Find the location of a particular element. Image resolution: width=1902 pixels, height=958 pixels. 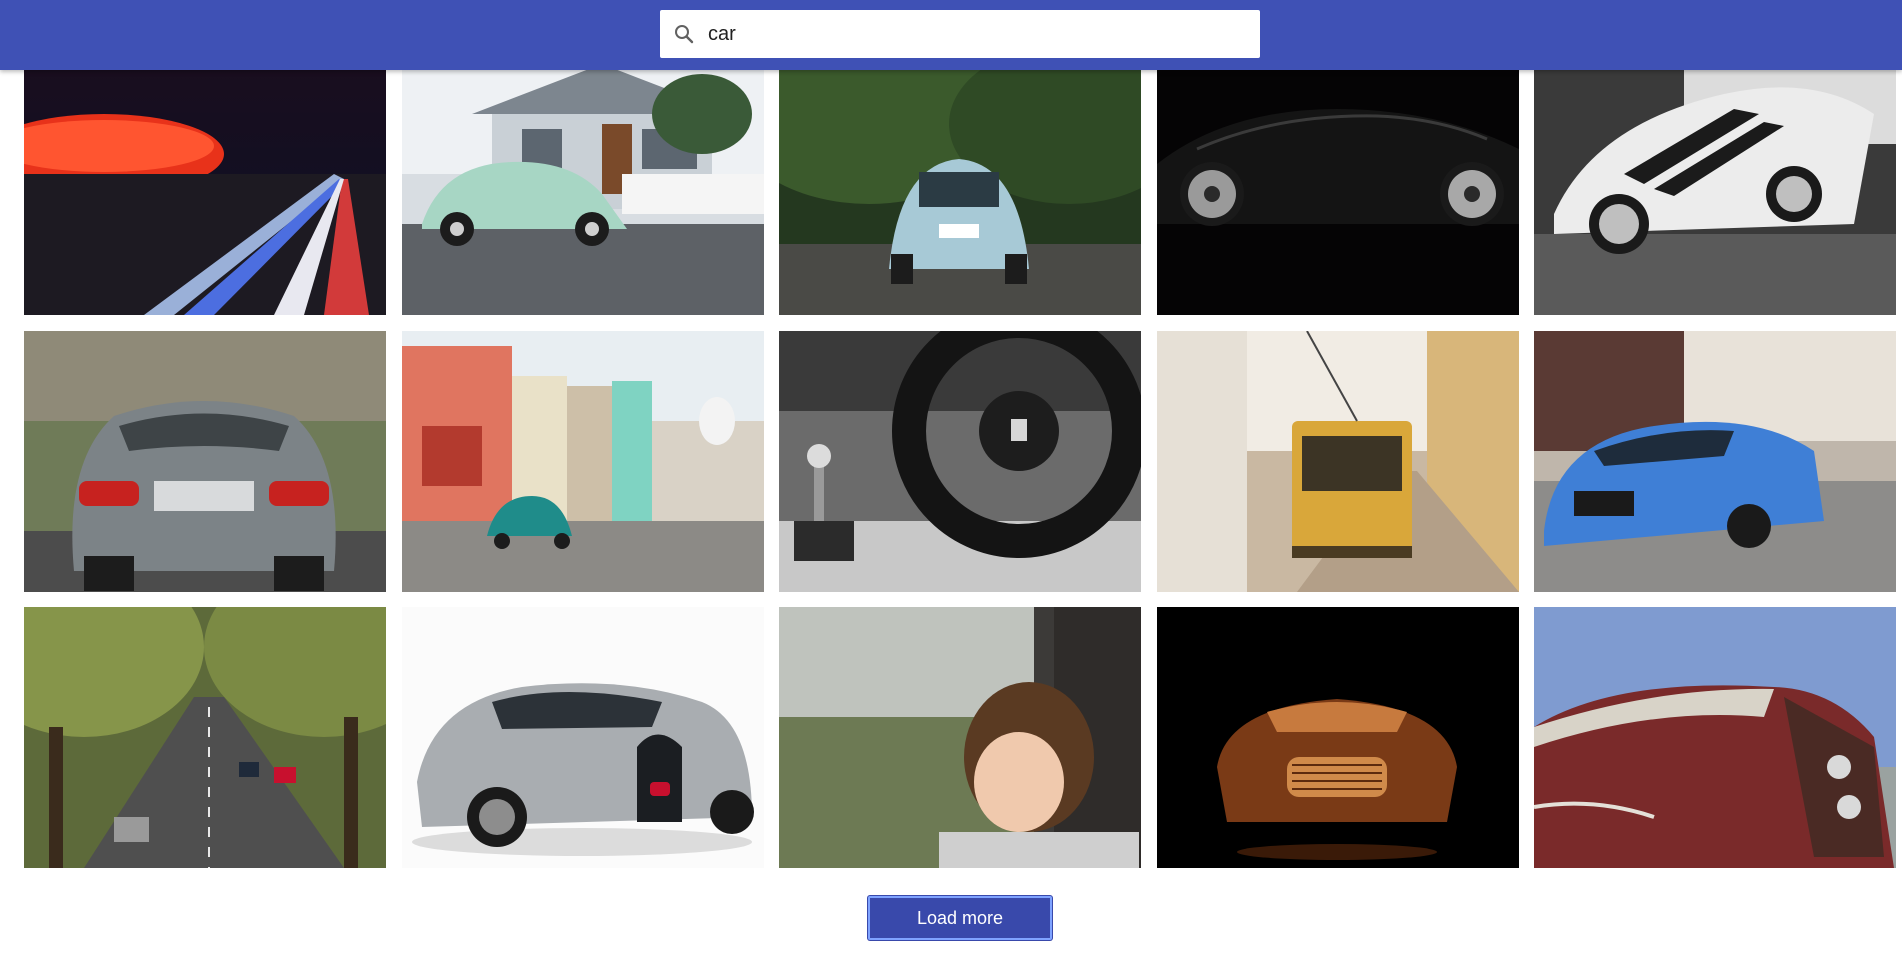

app-header is located at coordinates (951, 35).